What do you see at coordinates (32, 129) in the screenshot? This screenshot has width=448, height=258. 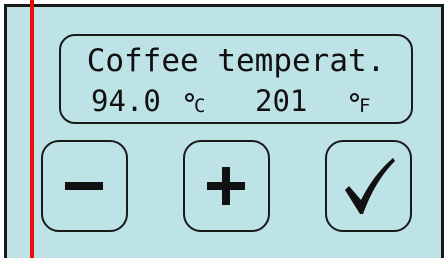 I see `red-marker-line` at bounding box center [32, 129].